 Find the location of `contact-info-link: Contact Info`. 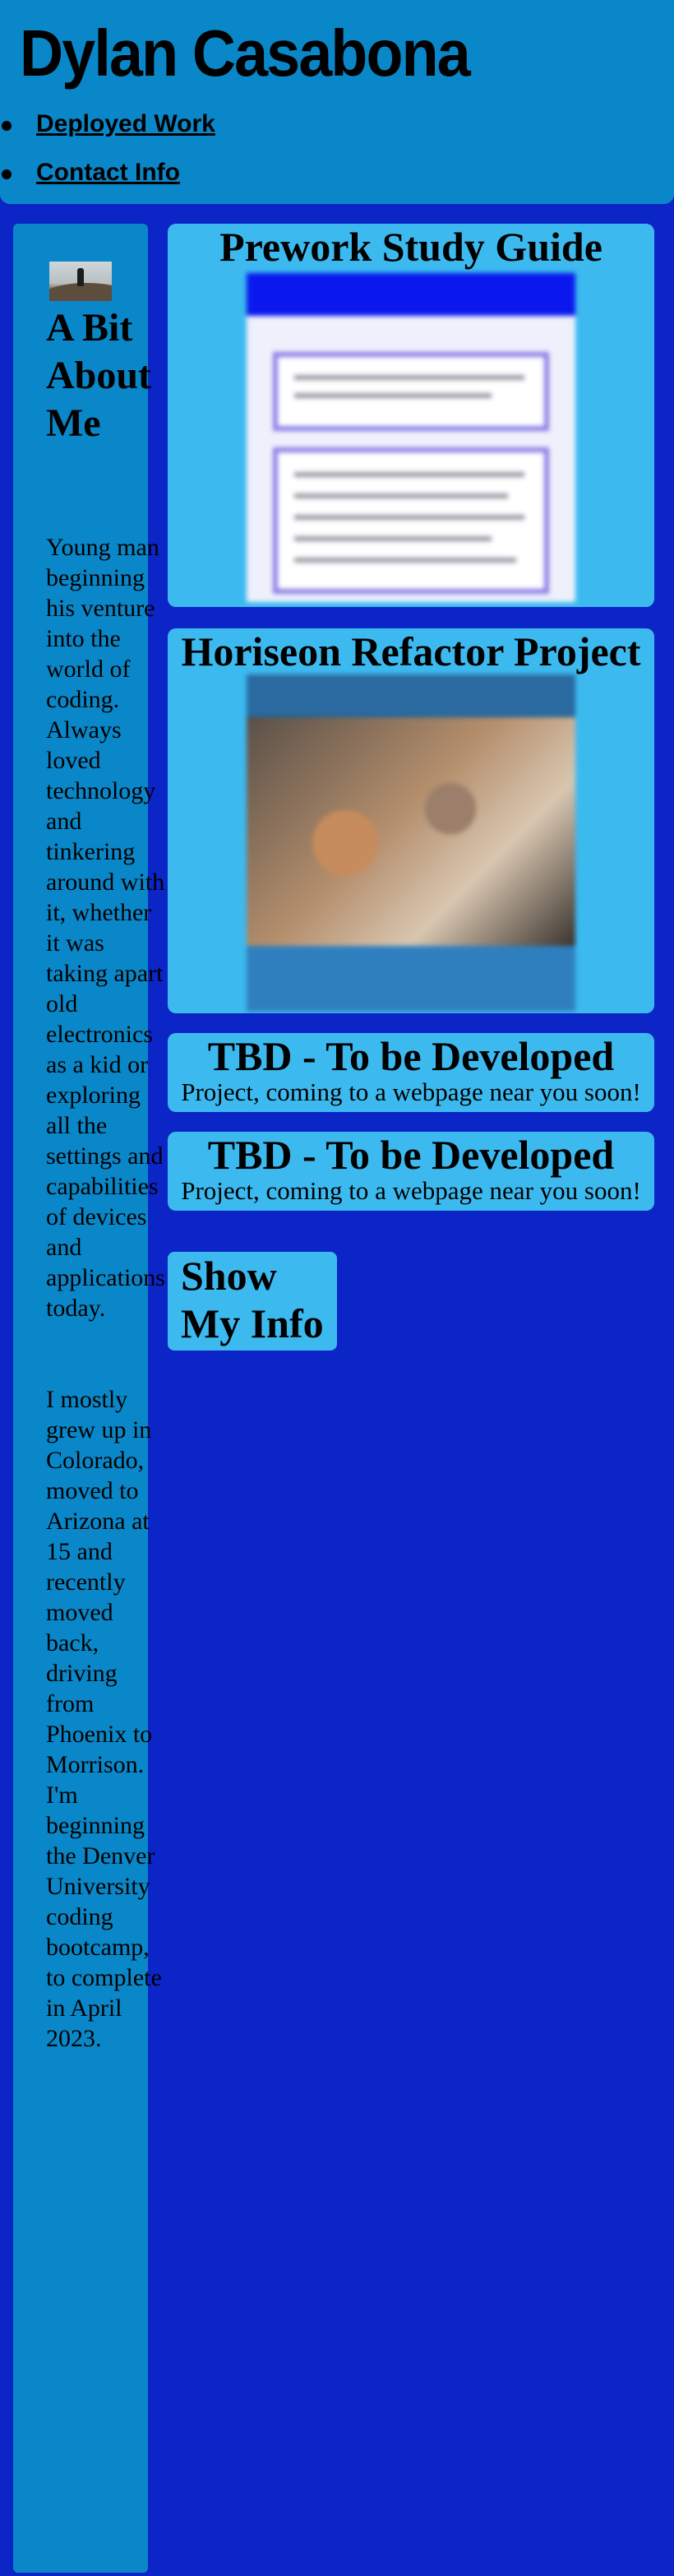

contact-info-link: Contact Info is located at coordinates (108, 173).